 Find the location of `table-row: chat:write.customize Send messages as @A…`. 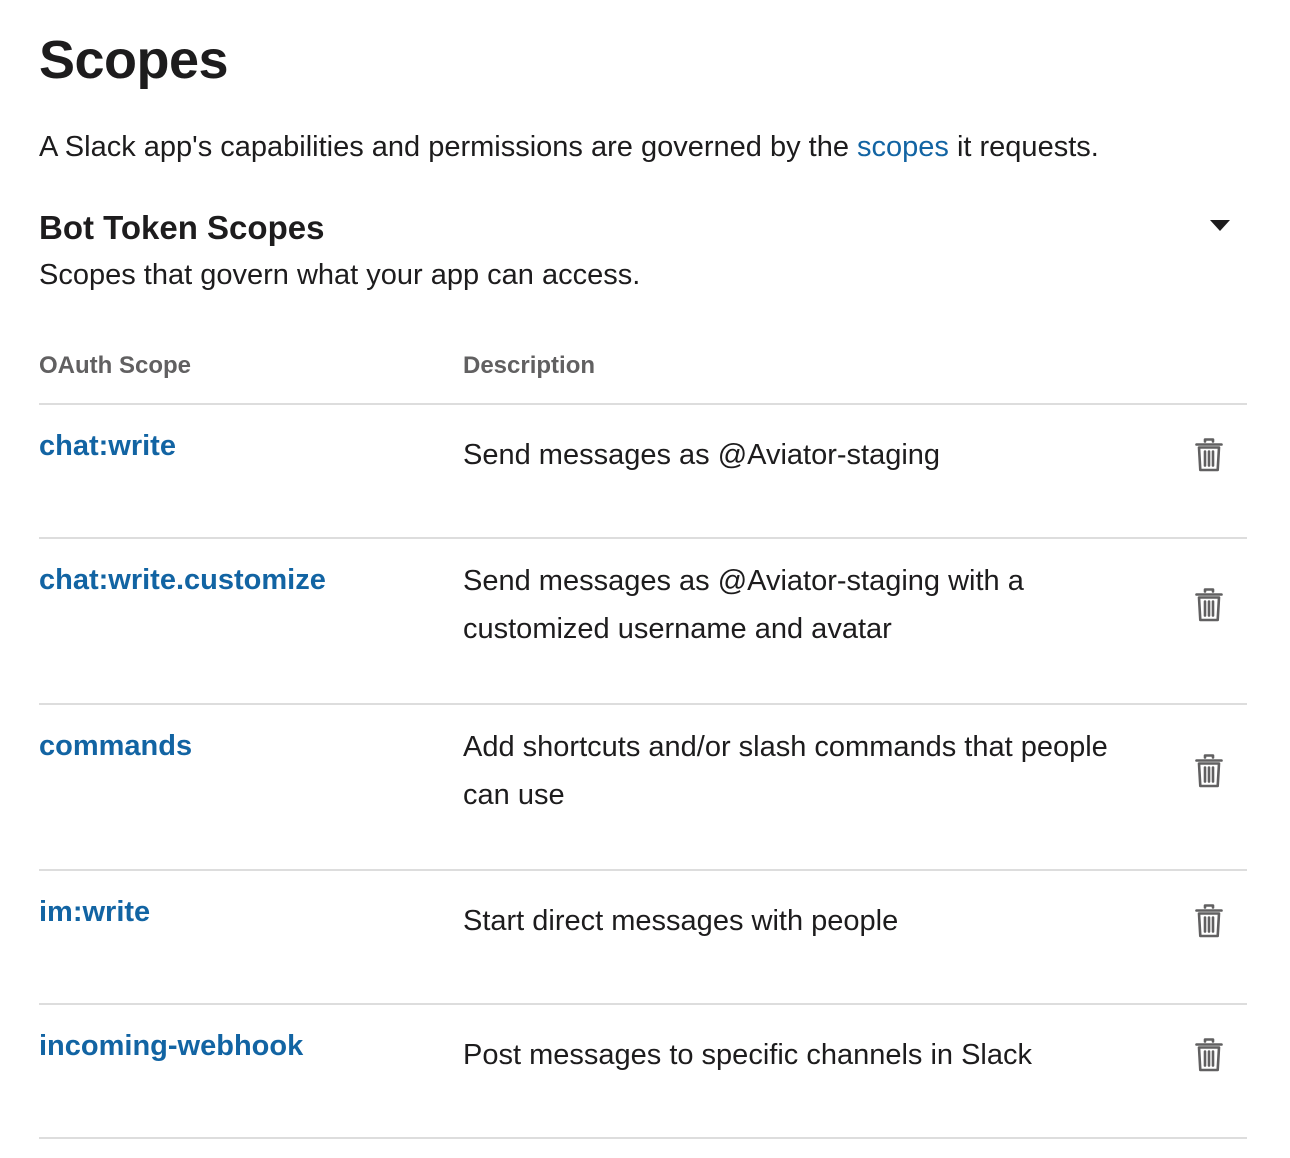

table-row: chat:write.customize Send messages as @A… is located at coordinates (643, 622).